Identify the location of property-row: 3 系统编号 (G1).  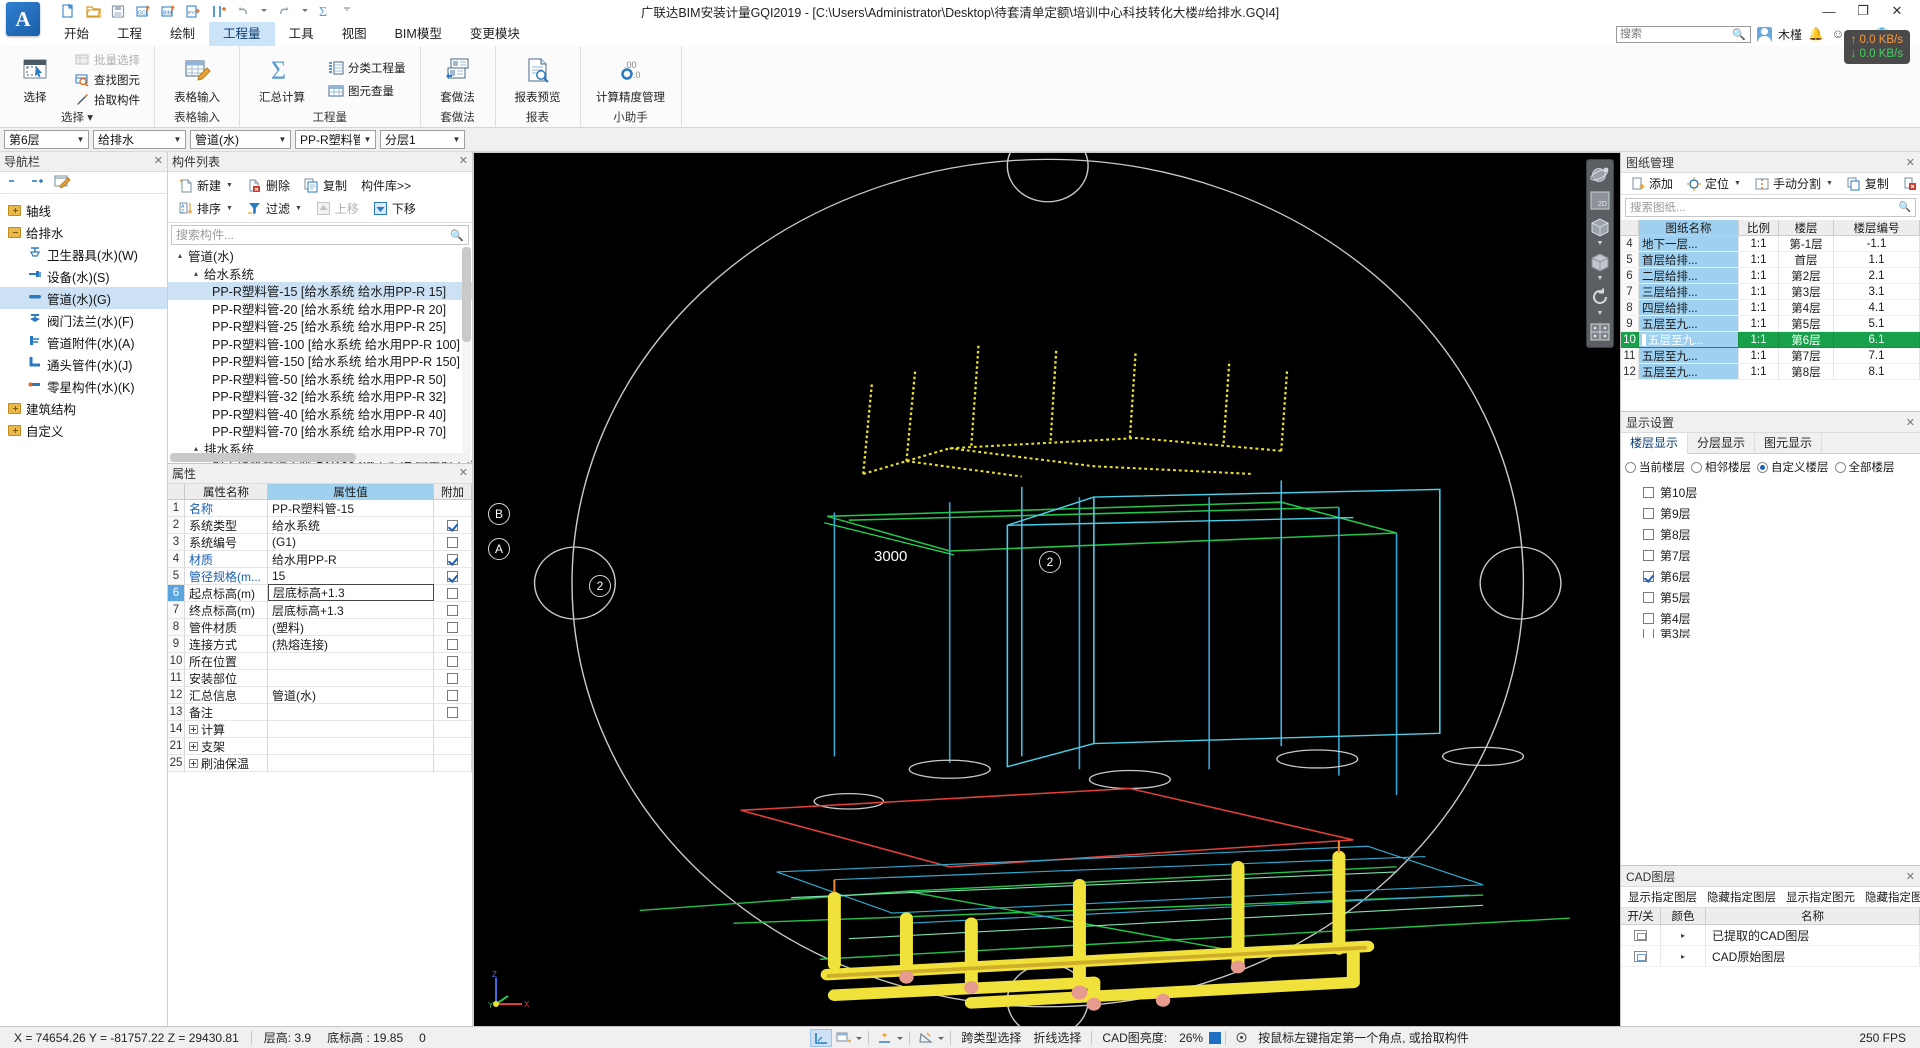
(320, 542).